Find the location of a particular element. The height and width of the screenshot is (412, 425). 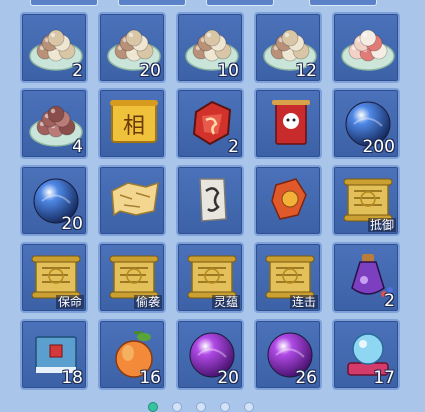

inventory-slot: 200 is located at coordinates (366, 123).